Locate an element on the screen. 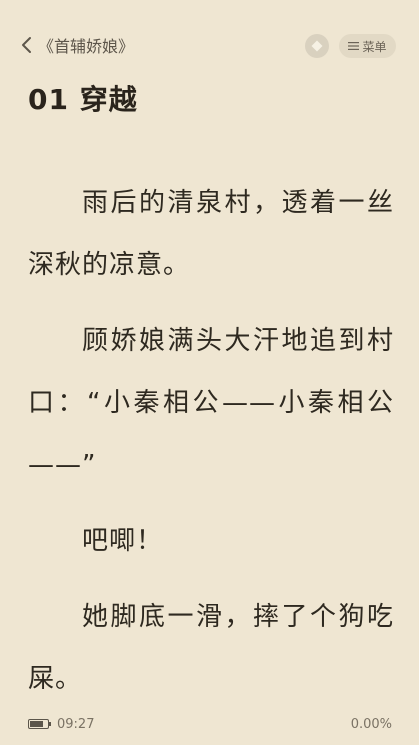 The width and height of the screenshot is (419, 745). battery-icon is located at coordinates (39, 724).